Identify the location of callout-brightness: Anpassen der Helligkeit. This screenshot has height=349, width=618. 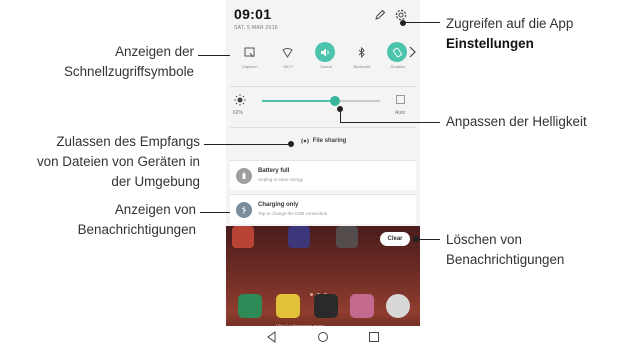
(531, 122).